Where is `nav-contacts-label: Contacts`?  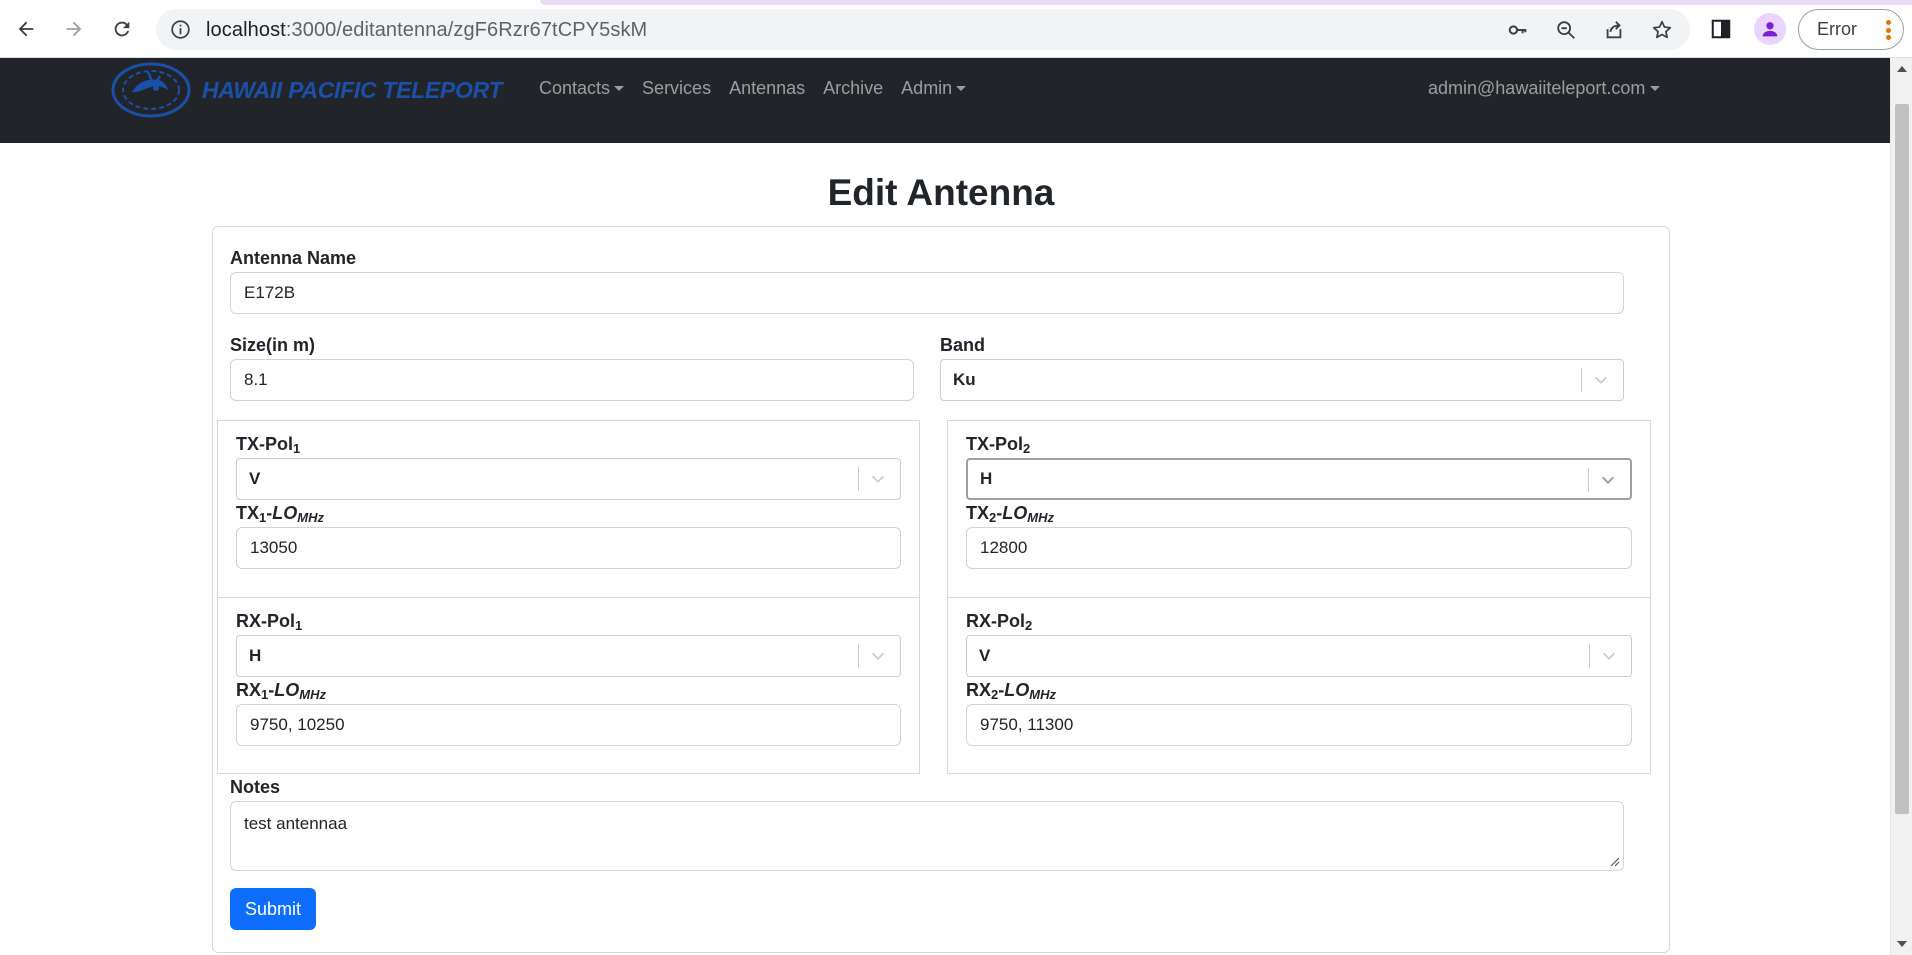 nav-contacts-label: Contacts is located at coordinates (575, 88).